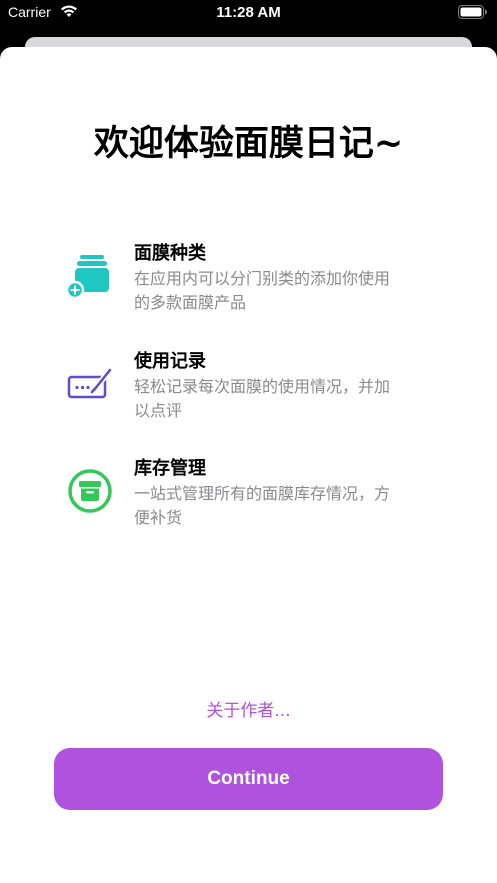 Image resolution: width=497 pixels, height=883 pixels. I want to click on feature-title: 使用记录, so click(170, 361).